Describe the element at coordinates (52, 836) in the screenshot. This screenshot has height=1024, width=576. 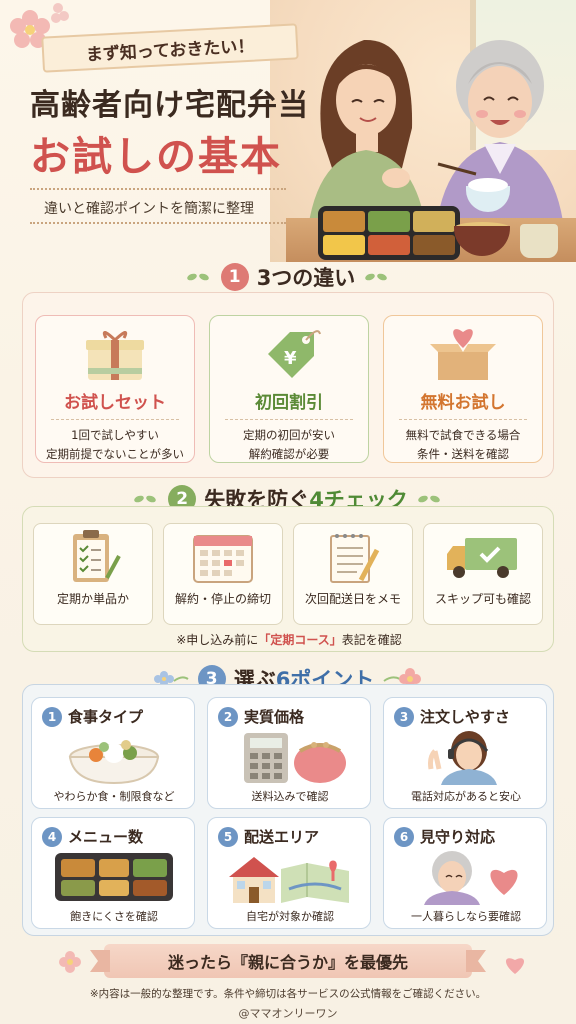
I see `point-number: 4` at that location.